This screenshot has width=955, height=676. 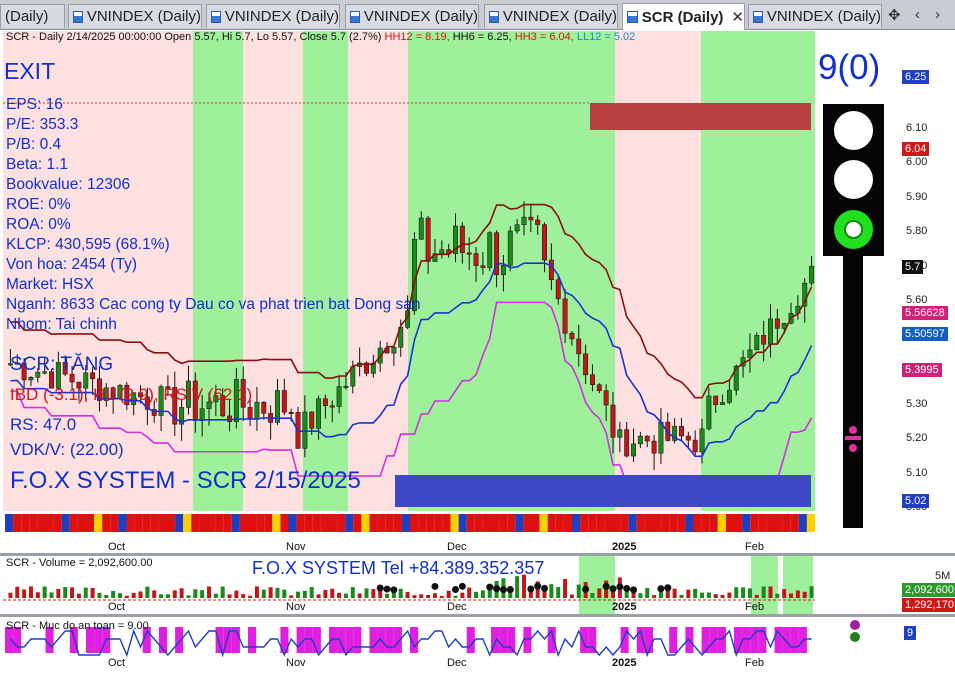 What do you see at coordinates (32, 16) in the screenshot?
I see `tab-daily: (Daily)` at bounding box center [32, 16].